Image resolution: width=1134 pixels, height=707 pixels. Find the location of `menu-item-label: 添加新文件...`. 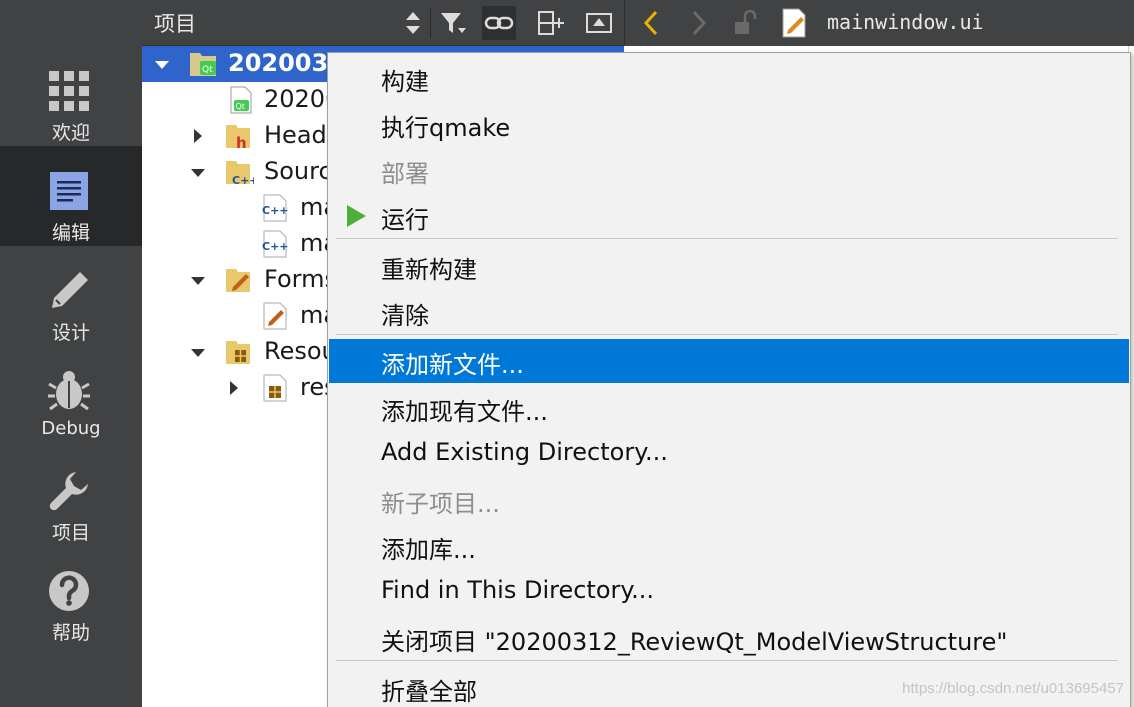

menu-item-label: 添加新文件... is located at coordinates (452, 365).